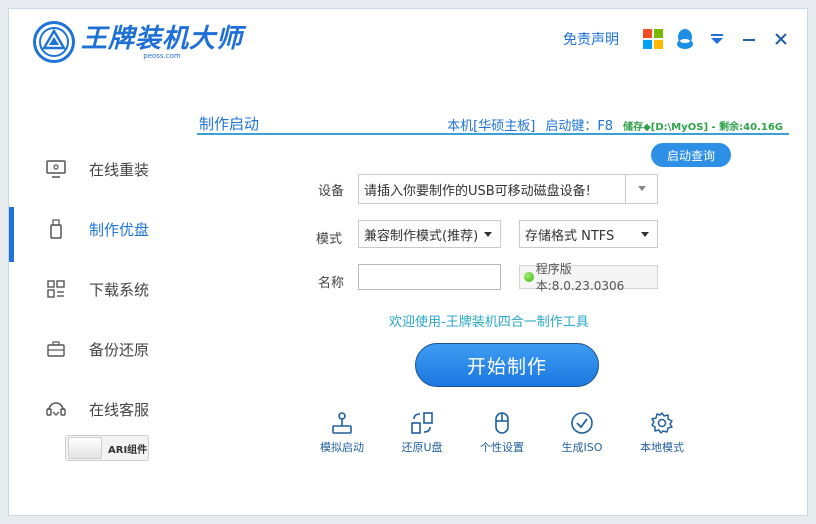 This screenshot has width=816, height=524. I want to click on briefcase-icon, so click(56, 349).